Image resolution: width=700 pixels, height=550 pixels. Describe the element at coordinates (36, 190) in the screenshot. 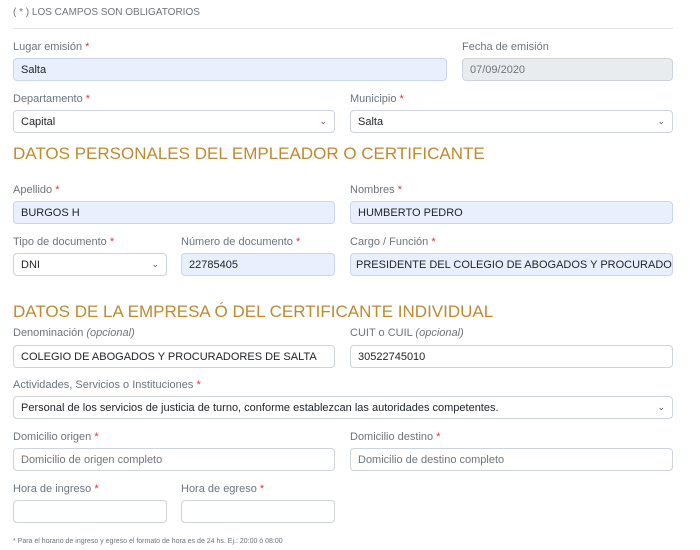

I see `apellido-label: Apellido *` at that location.